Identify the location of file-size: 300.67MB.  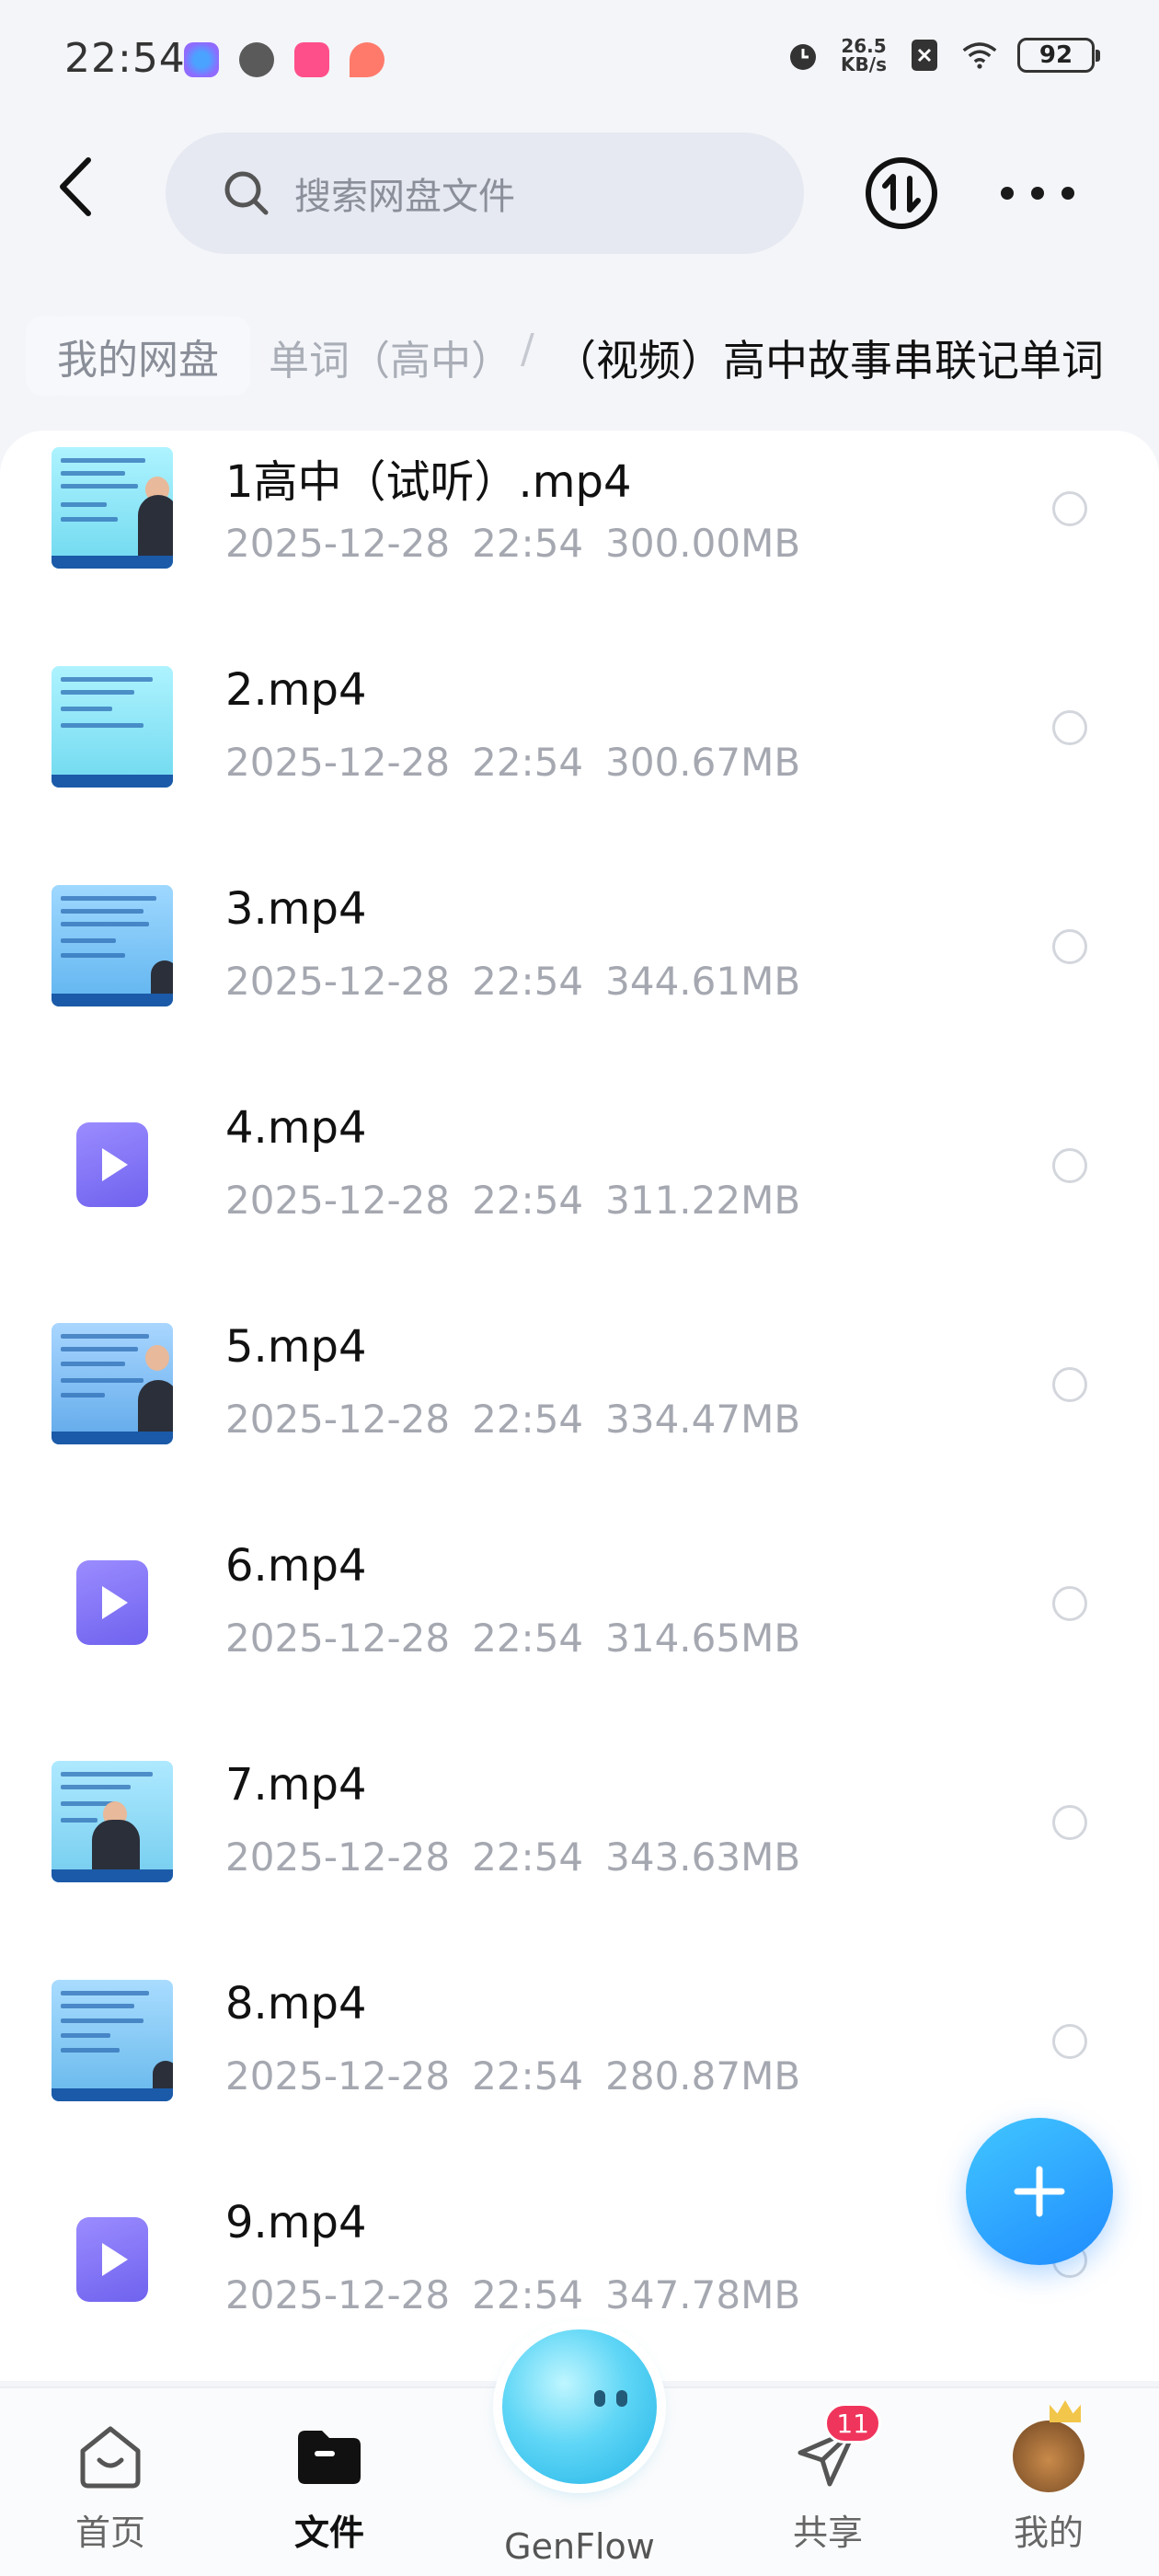
(703, 762).